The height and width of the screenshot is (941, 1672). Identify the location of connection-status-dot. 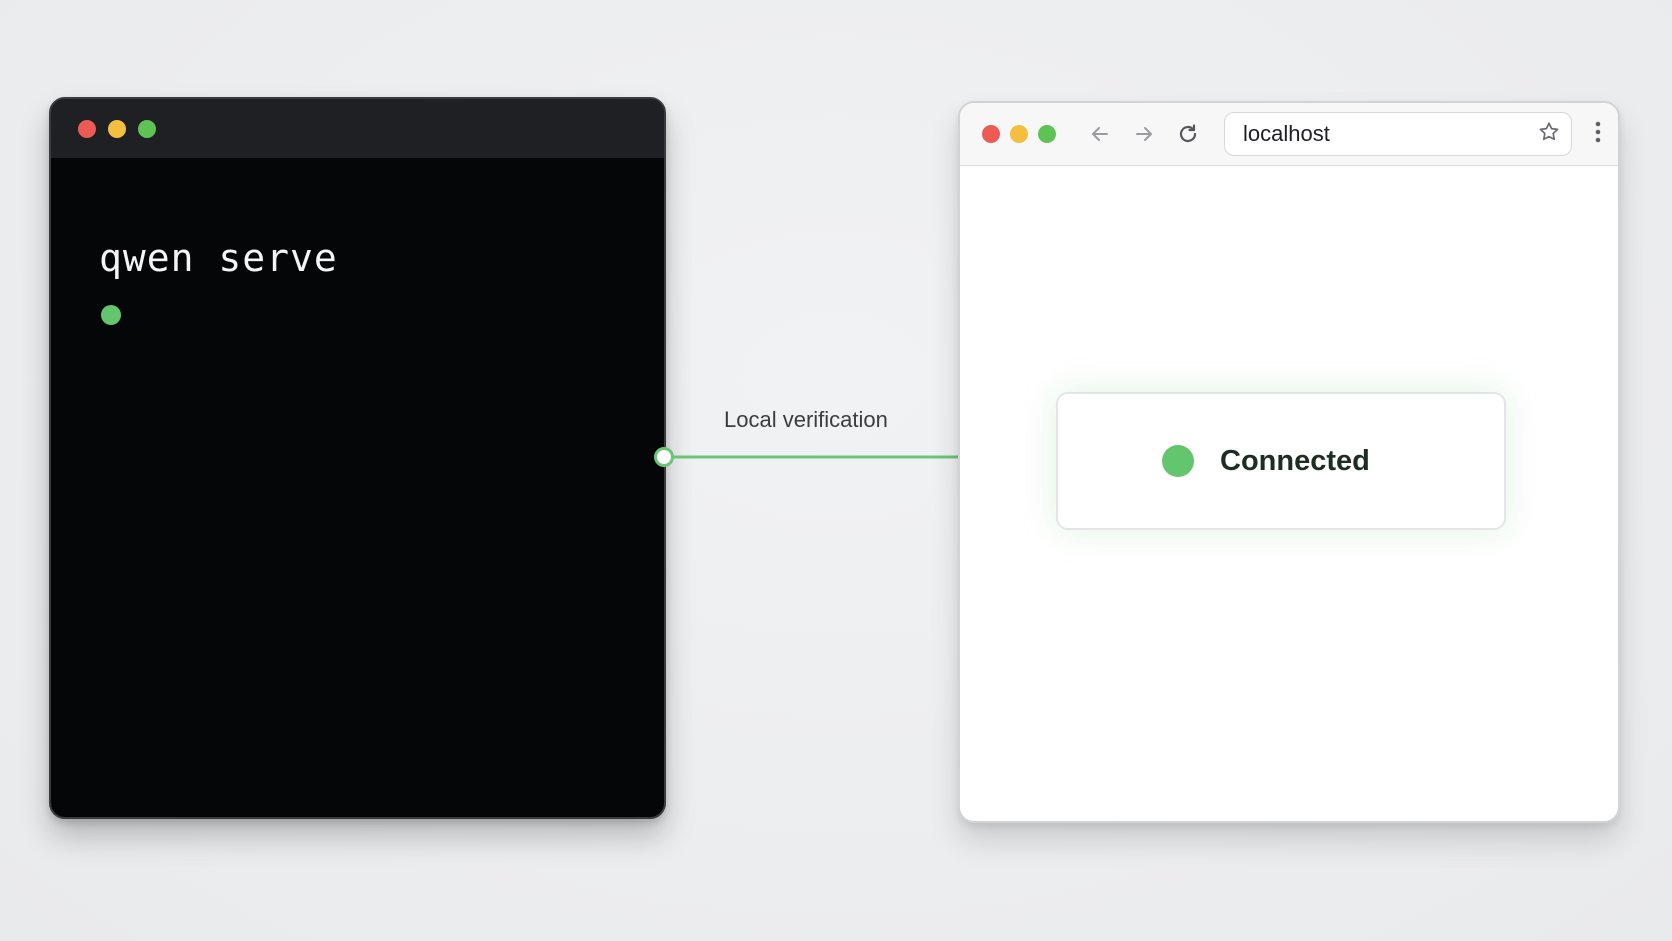
(1178, 461).